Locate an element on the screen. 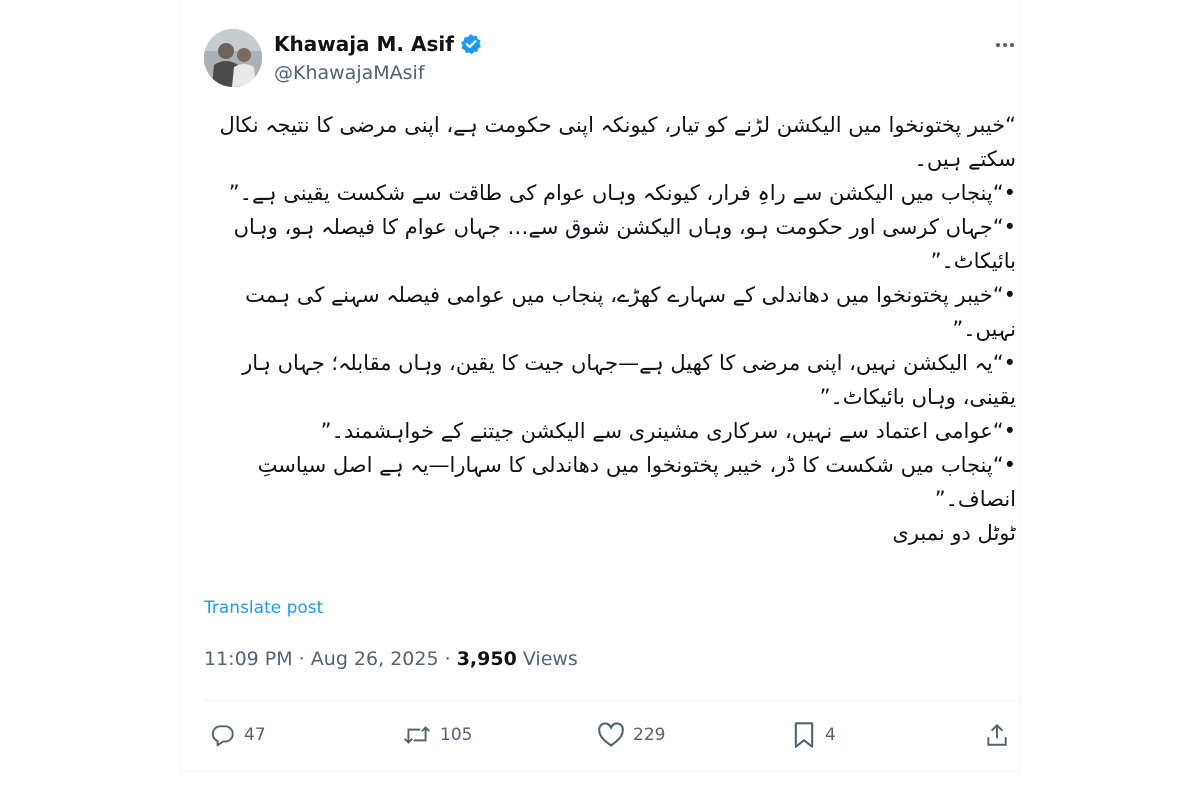  reply-button: 47 is located at coordinates (238, 735).